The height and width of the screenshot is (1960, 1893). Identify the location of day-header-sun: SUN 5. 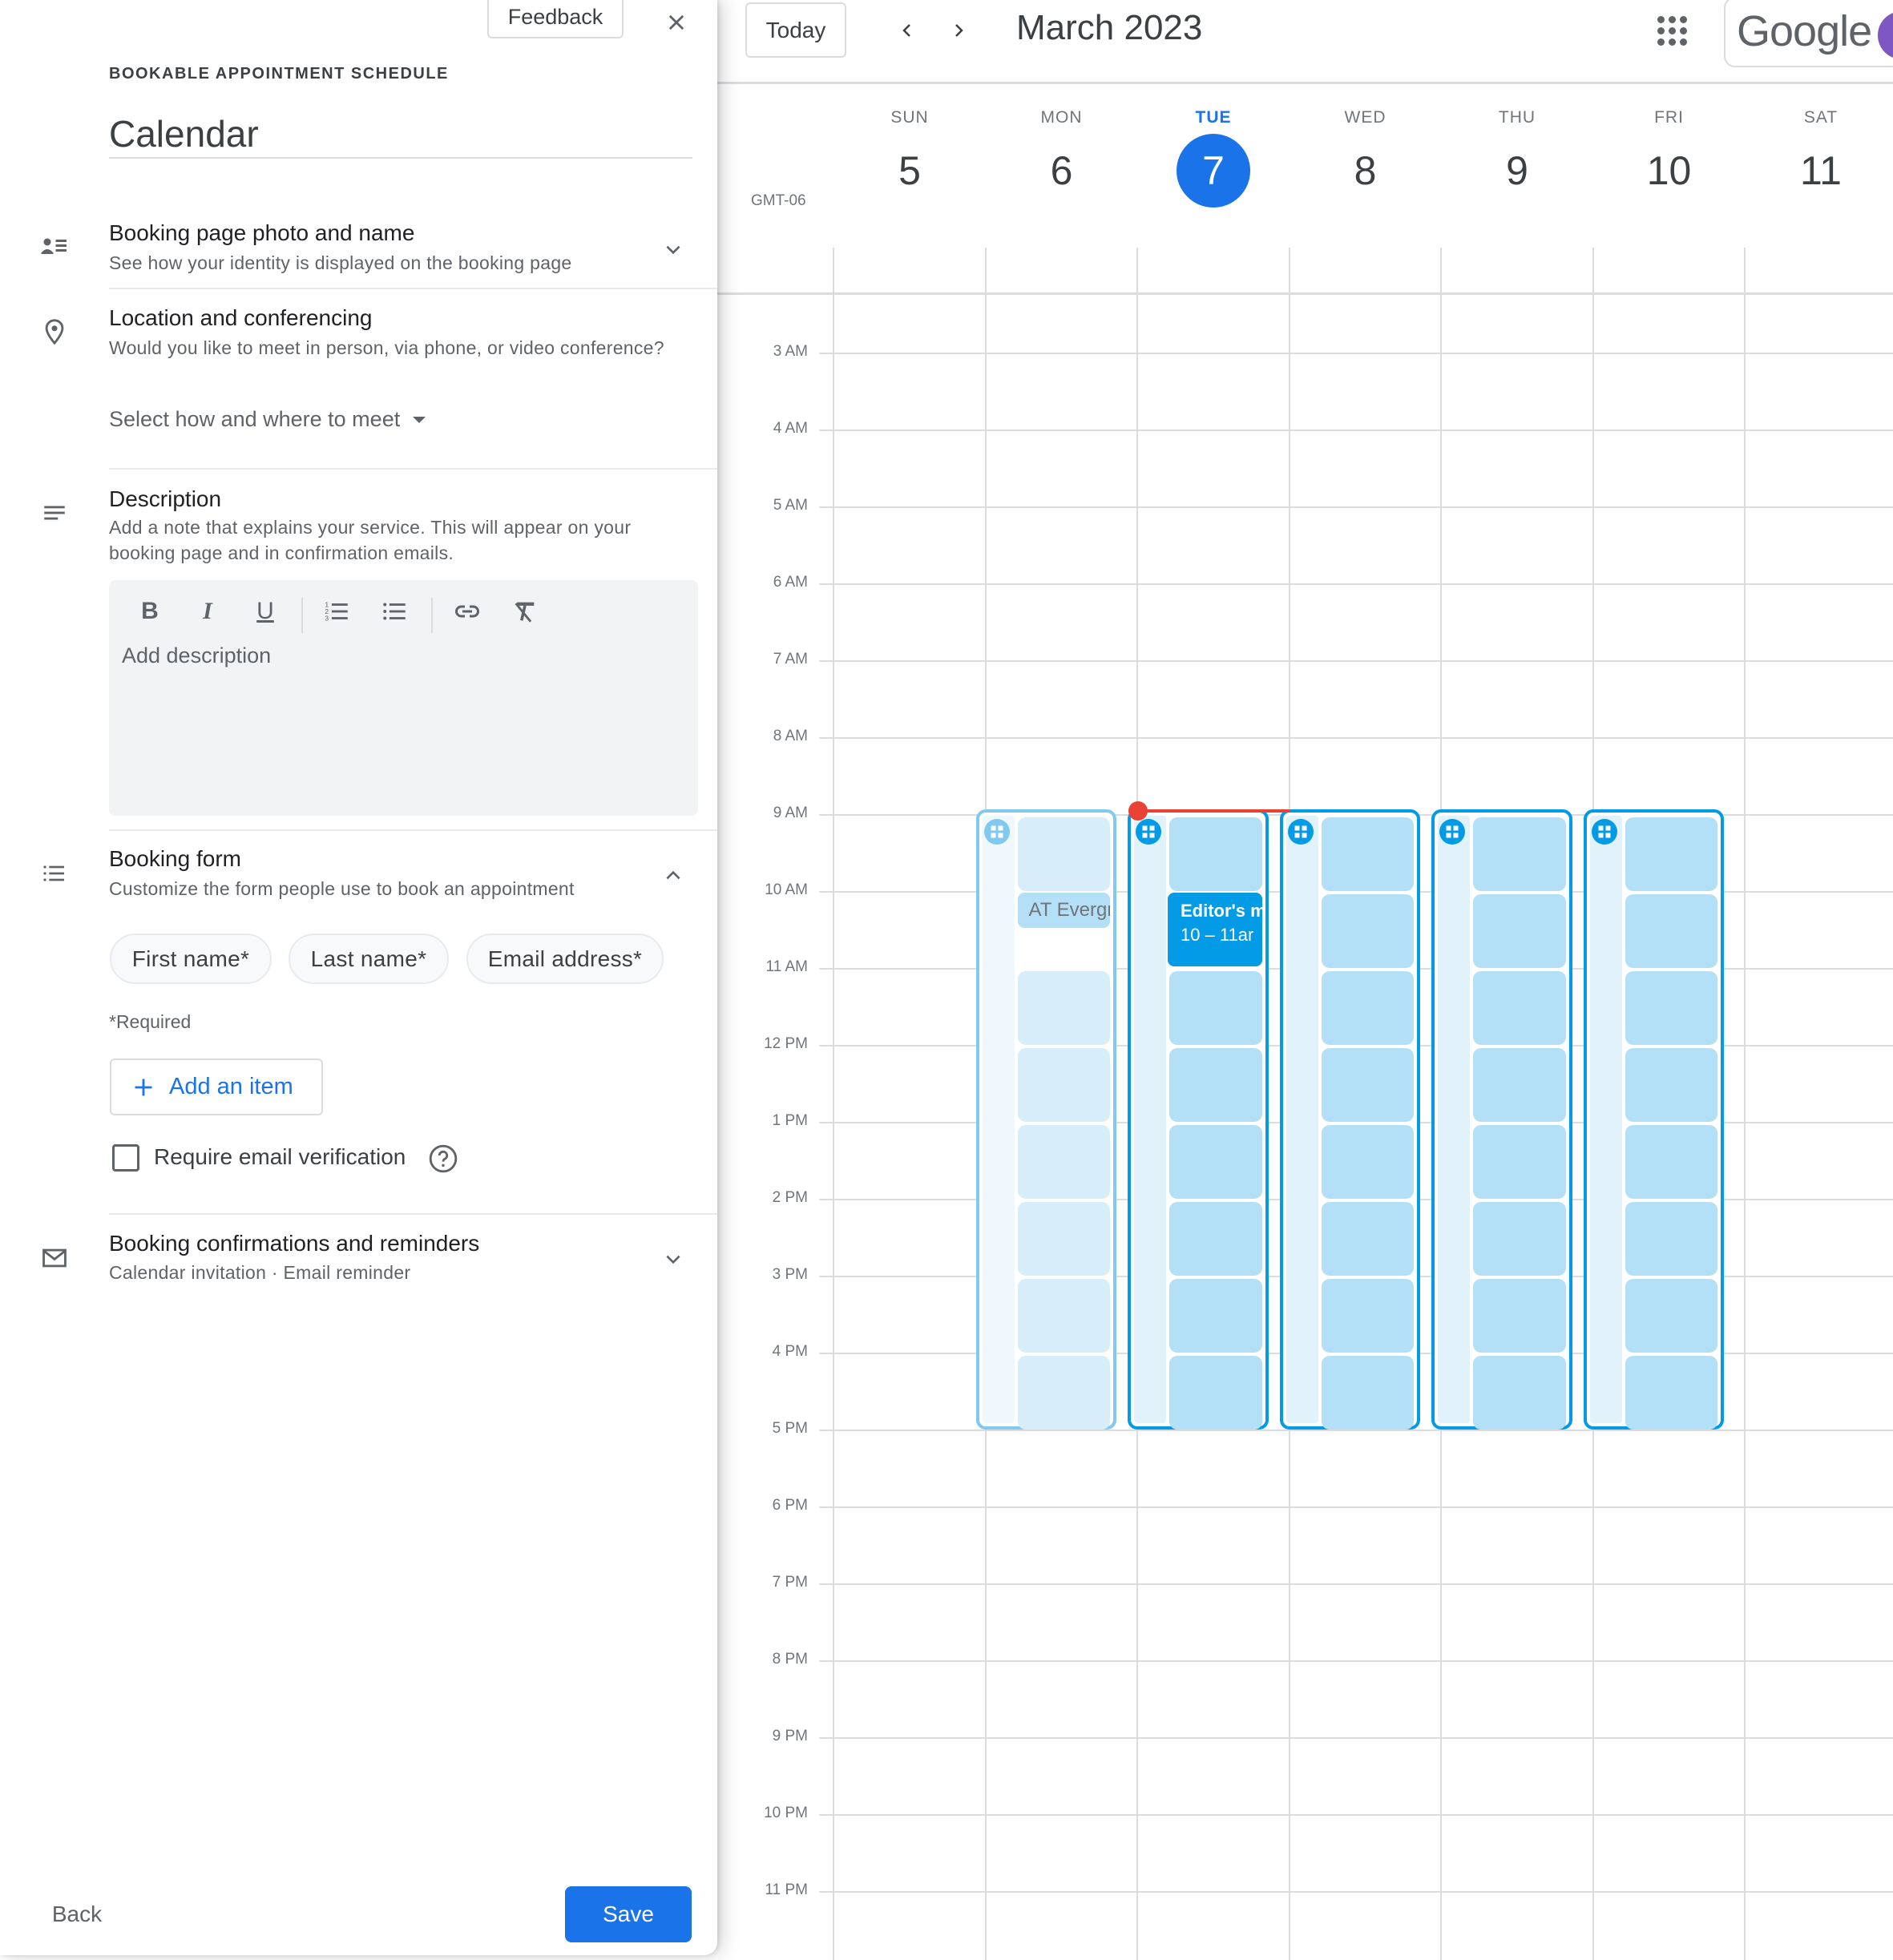
(909, 158).